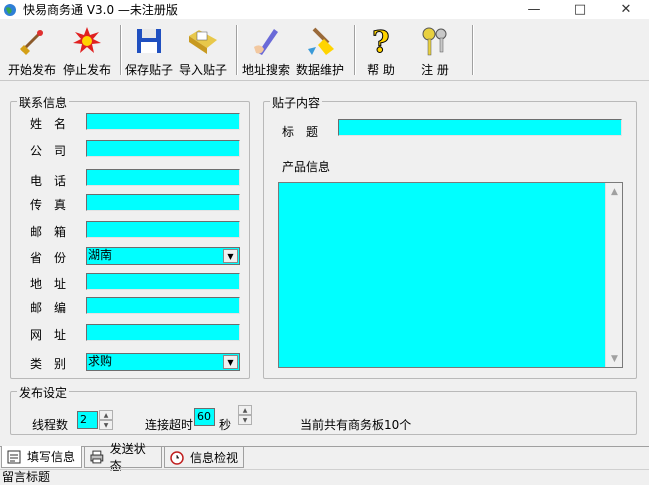 Image resolution: width=649 pixels, height=485 pixels. I want to click on province-value: 湖南, so click(100, 255).